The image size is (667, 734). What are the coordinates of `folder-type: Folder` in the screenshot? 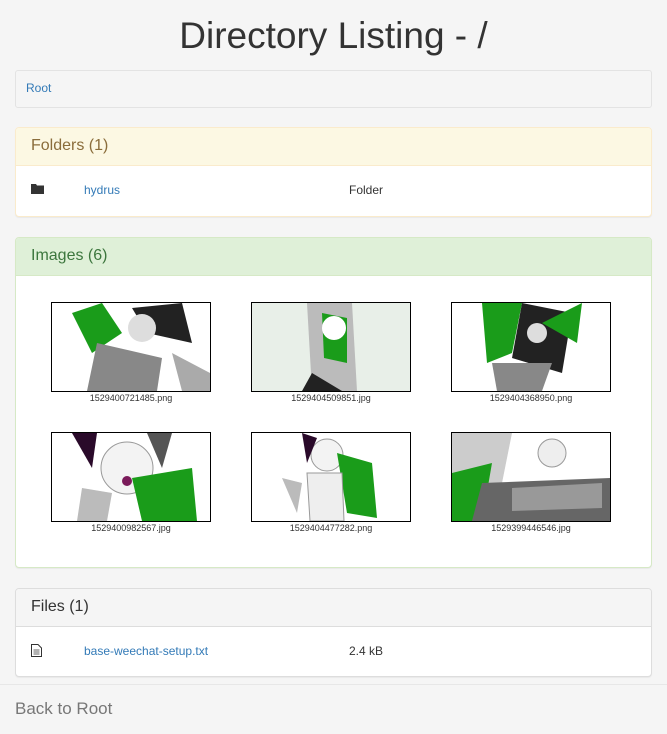 It's located at (366, 190).